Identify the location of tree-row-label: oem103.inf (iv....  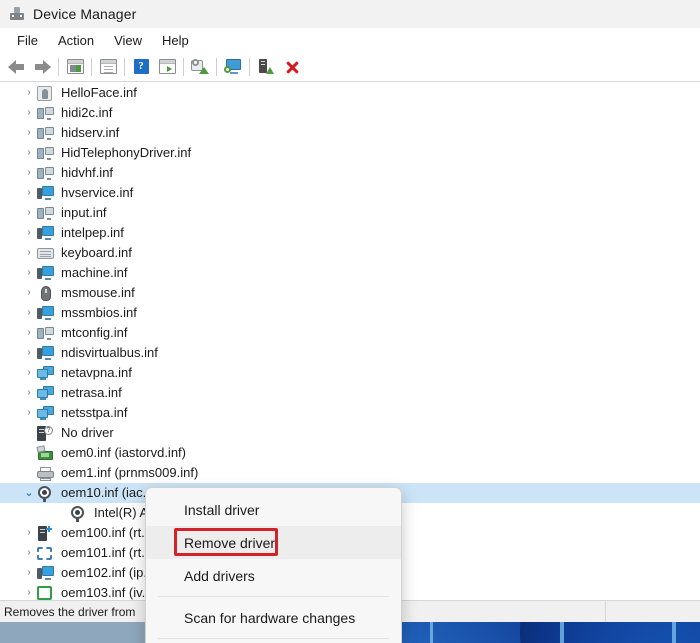
(107, 592).